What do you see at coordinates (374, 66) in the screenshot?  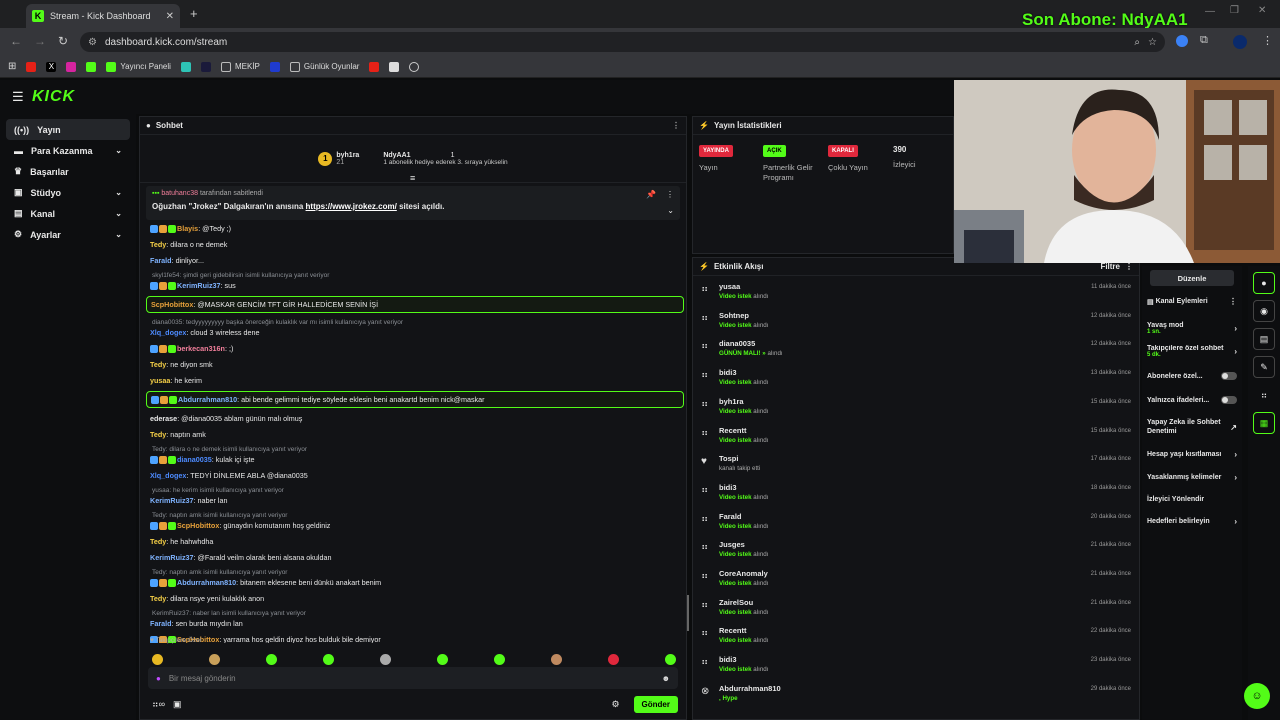 I see `bookmark-youtube2-icon` at bounding box center [374, 66].